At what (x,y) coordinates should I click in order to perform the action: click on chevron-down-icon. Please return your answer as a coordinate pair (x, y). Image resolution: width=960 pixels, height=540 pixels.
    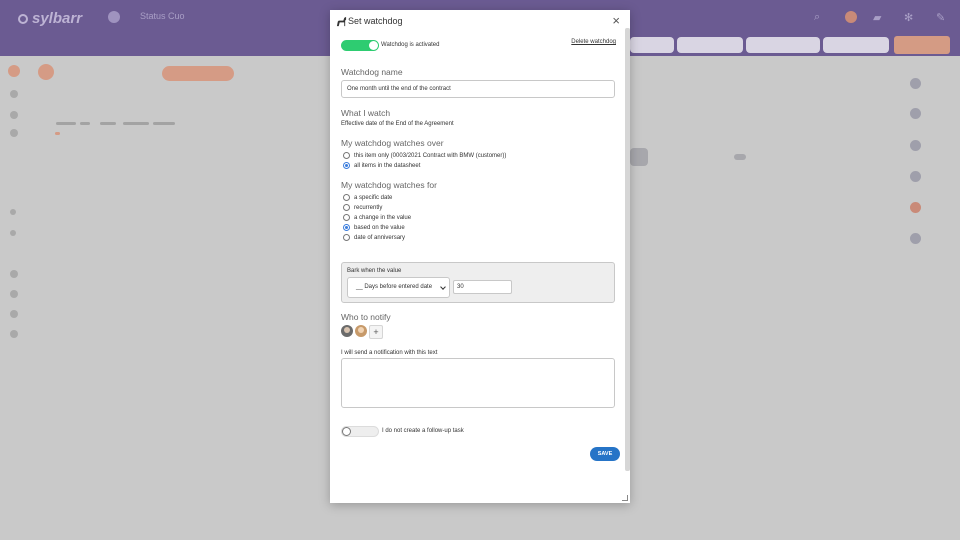
    Looking at the image, I should click on (443, 287).